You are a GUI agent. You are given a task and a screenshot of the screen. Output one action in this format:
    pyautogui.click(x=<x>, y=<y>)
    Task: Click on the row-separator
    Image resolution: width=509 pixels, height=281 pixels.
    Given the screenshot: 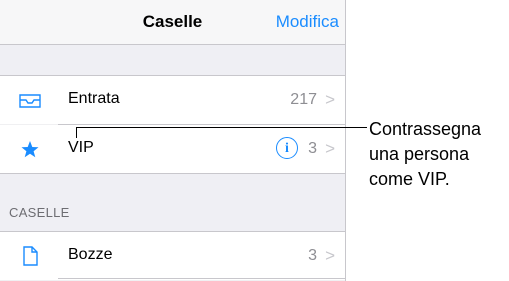 What is the action you would take?
    pyautogui.click(x=201, y=278)
    